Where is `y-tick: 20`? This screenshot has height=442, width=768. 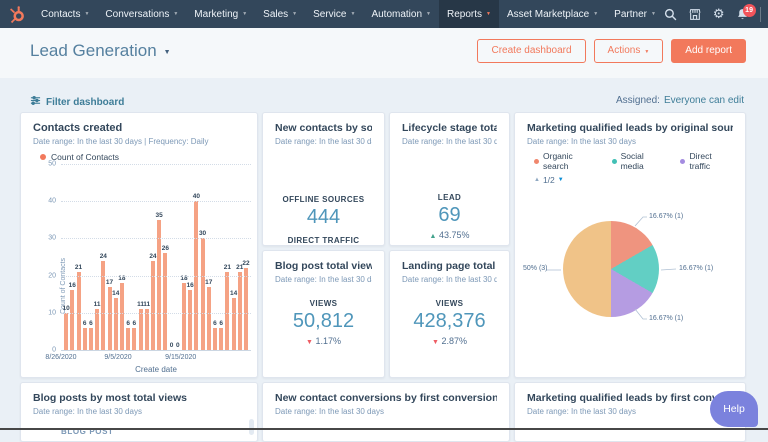
y-tick: 20 is located at coordinates (52, 276).